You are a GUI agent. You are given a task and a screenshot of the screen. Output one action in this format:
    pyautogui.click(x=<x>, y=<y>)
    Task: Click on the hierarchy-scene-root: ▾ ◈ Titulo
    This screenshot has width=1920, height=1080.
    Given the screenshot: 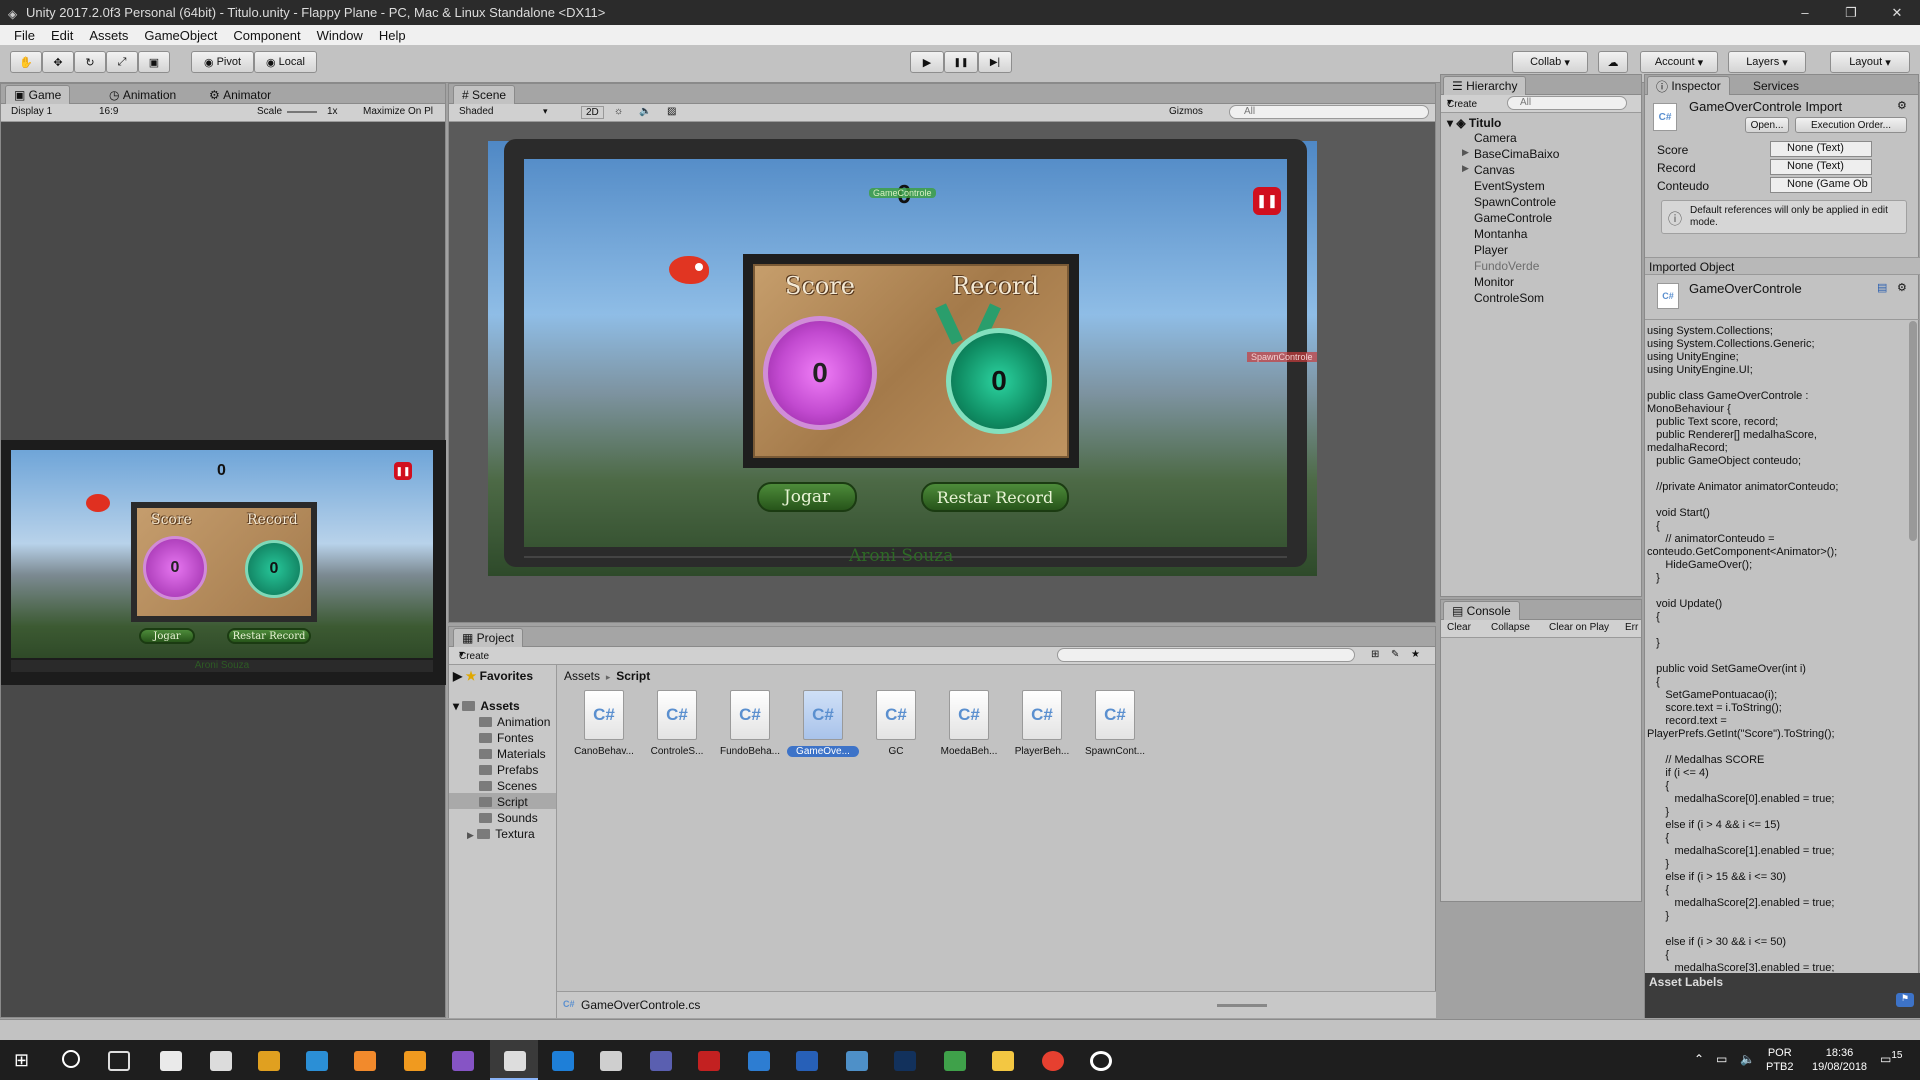 What is the action you would take?
    pyautogui.click(x=1474, y=123)
    